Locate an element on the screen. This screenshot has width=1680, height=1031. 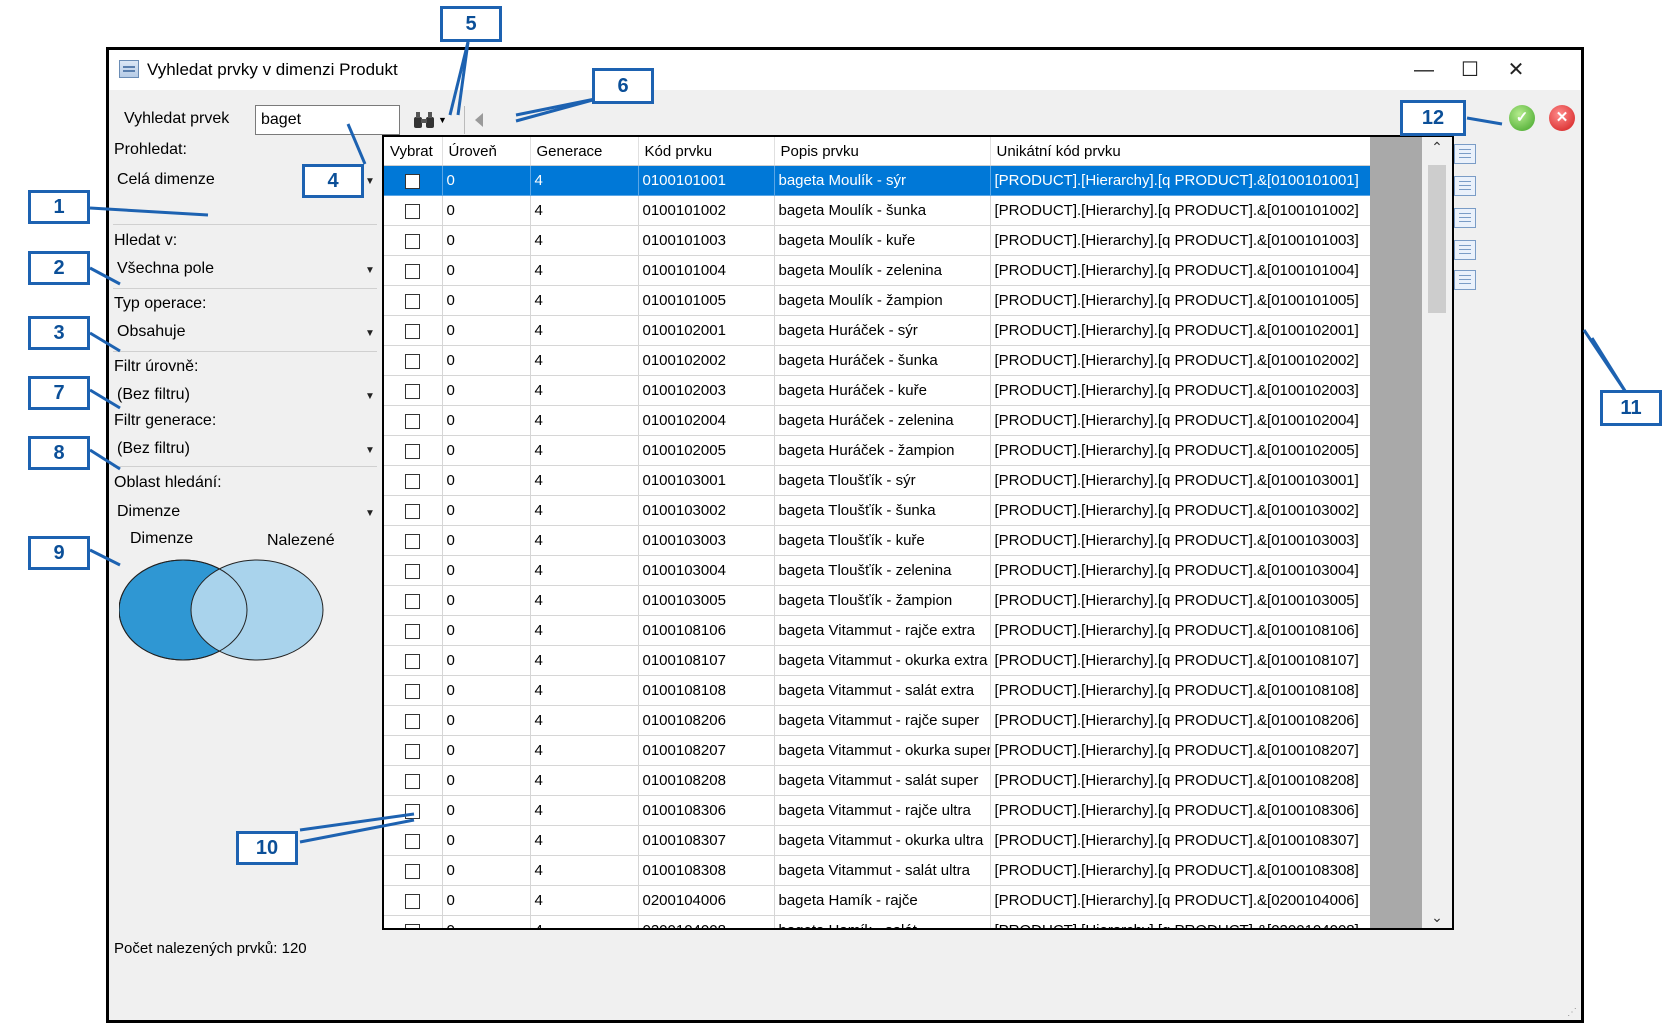
callout-2: 2 is located at coordinates (59, 268).